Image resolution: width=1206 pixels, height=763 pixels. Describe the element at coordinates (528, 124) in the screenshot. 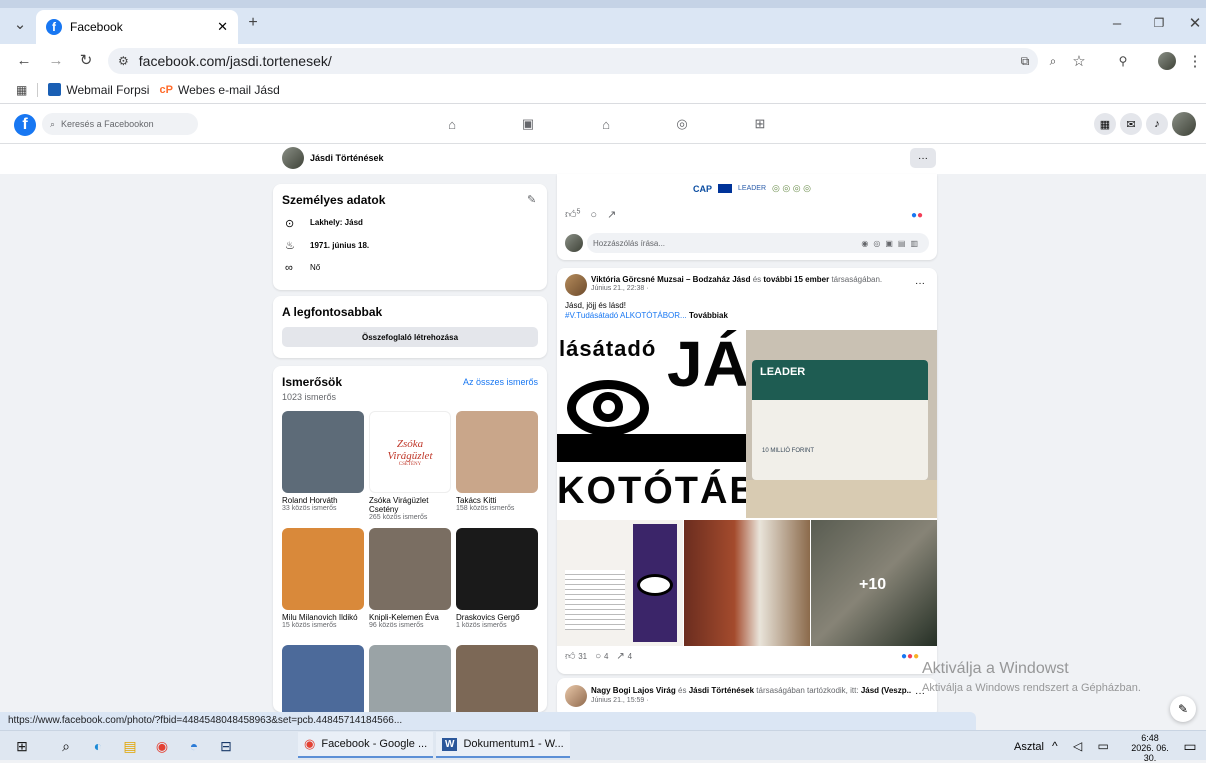

I see `video-icon: ▣` at that location.